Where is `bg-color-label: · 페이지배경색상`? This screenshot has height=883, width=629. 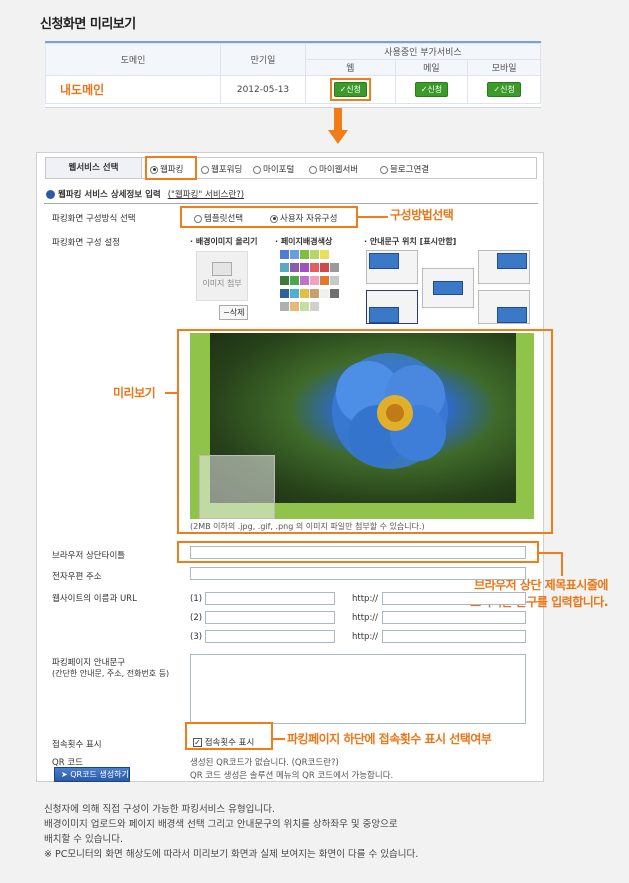 bg-color-label: · 페이지배경색상 is located at coordinates (304, 241).